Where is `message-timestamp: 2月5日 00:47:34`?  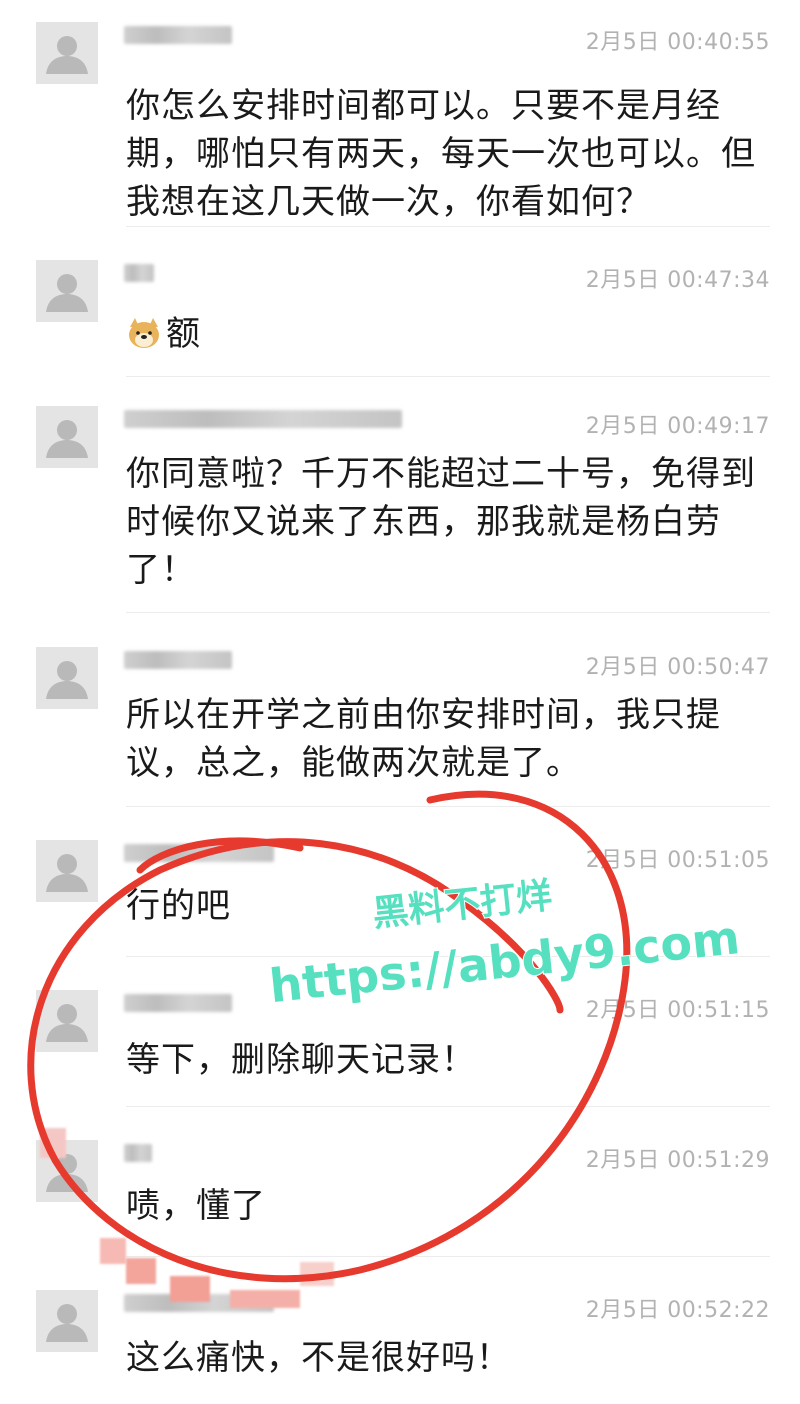 message-timestamp: 2月5日 00:47:34 is located at coordinates (677, 280).